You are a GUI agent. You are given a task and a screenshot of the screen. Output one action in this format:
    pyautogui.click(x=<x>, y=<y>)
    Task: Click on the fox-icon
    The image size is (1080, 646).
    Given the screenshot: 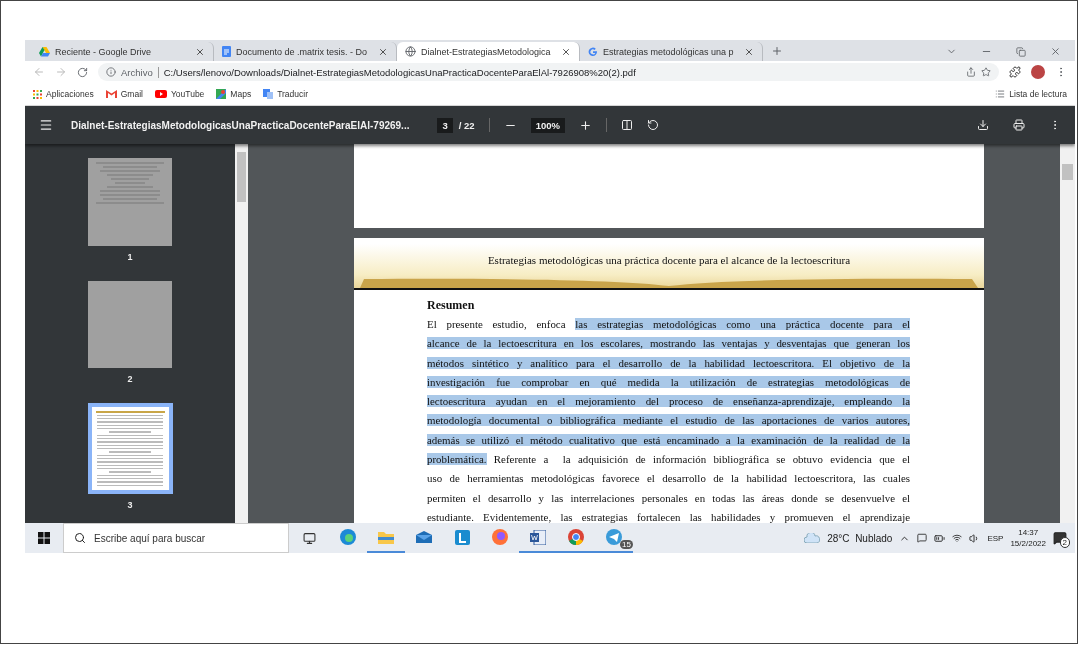 What is the action you would take?
    pyautogui.click(x=500, y=537)
    